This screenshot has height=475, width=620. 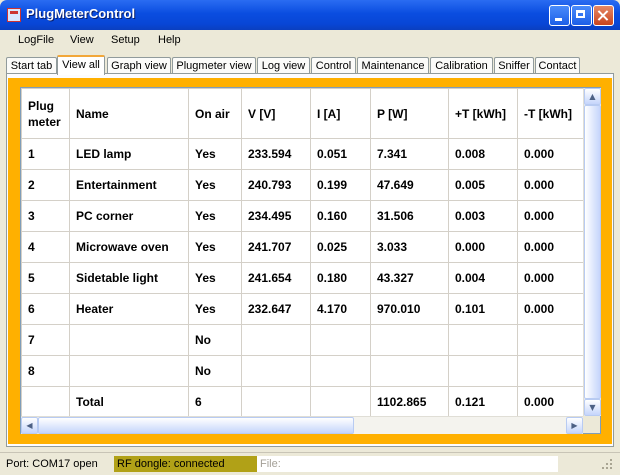 I want to click on cell-name: PC corner, so click(x=129, y=216).